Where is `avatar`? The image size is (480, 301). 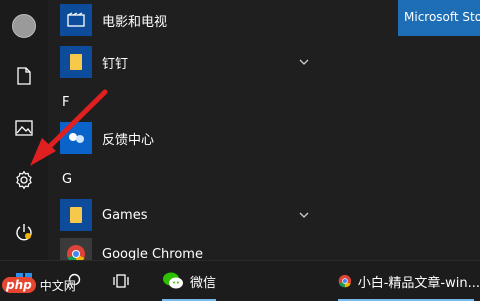
avatar is located at coordinates (24, 26).